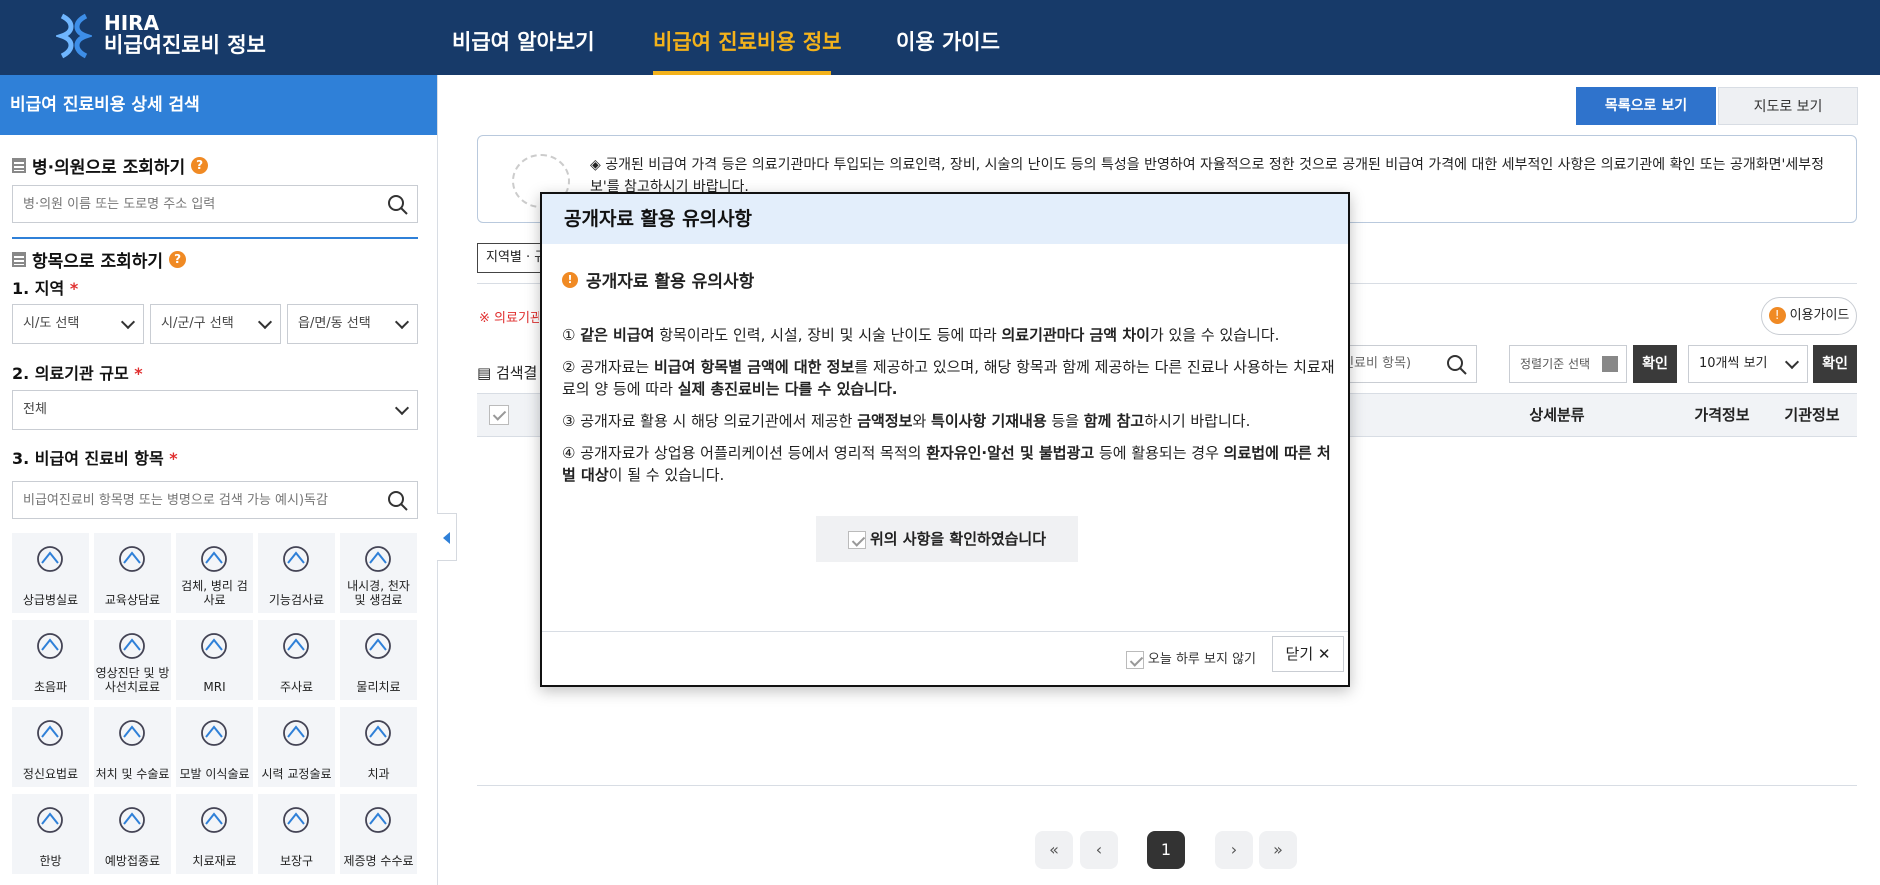  What do you see at coordinates (856, 539) in the screenshot?
I see `confirm-checkbox` at bounding box center [856, 539].